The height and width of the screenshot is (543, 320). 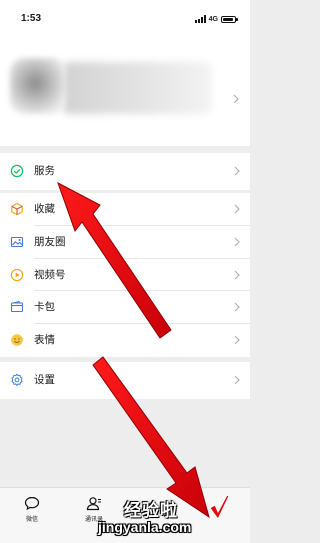 I want to click on battery-icon, so click(x=229, y=19).